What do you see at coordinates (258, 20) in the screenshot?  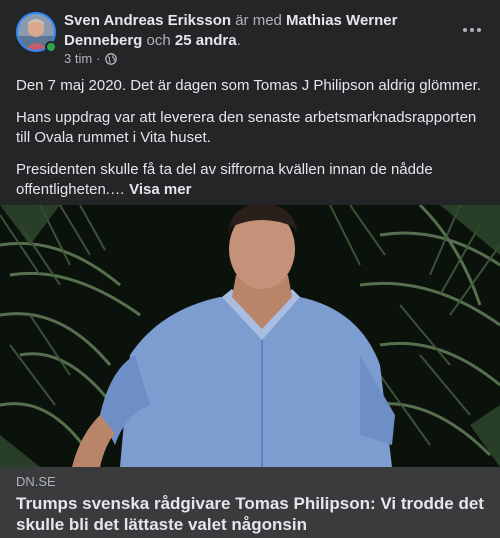 I see `with-text: är med` at bounding box center [258, 20].